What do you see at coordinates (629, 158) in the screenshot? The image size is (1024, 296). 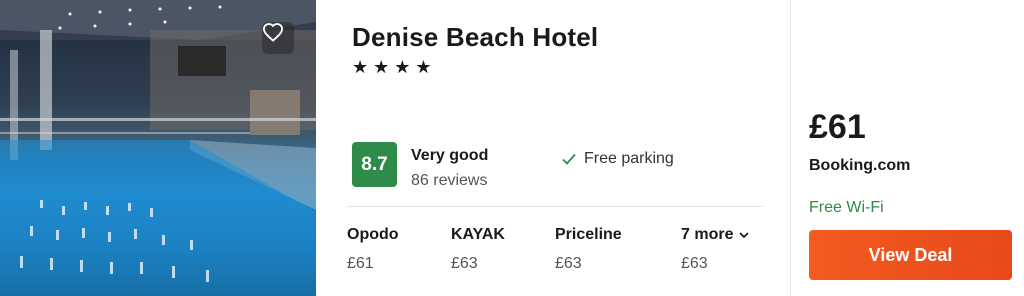 I see `amenity-label: Free parking` at bounding box center [629, 158].